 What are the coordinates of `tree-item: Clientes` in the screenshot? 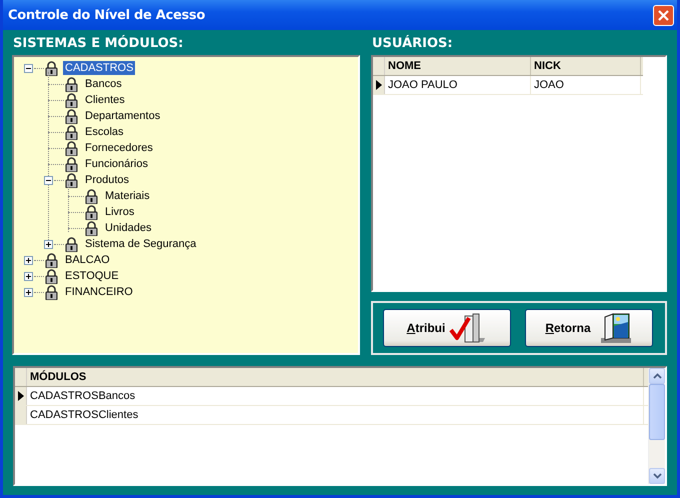 It's located at (105, 100).